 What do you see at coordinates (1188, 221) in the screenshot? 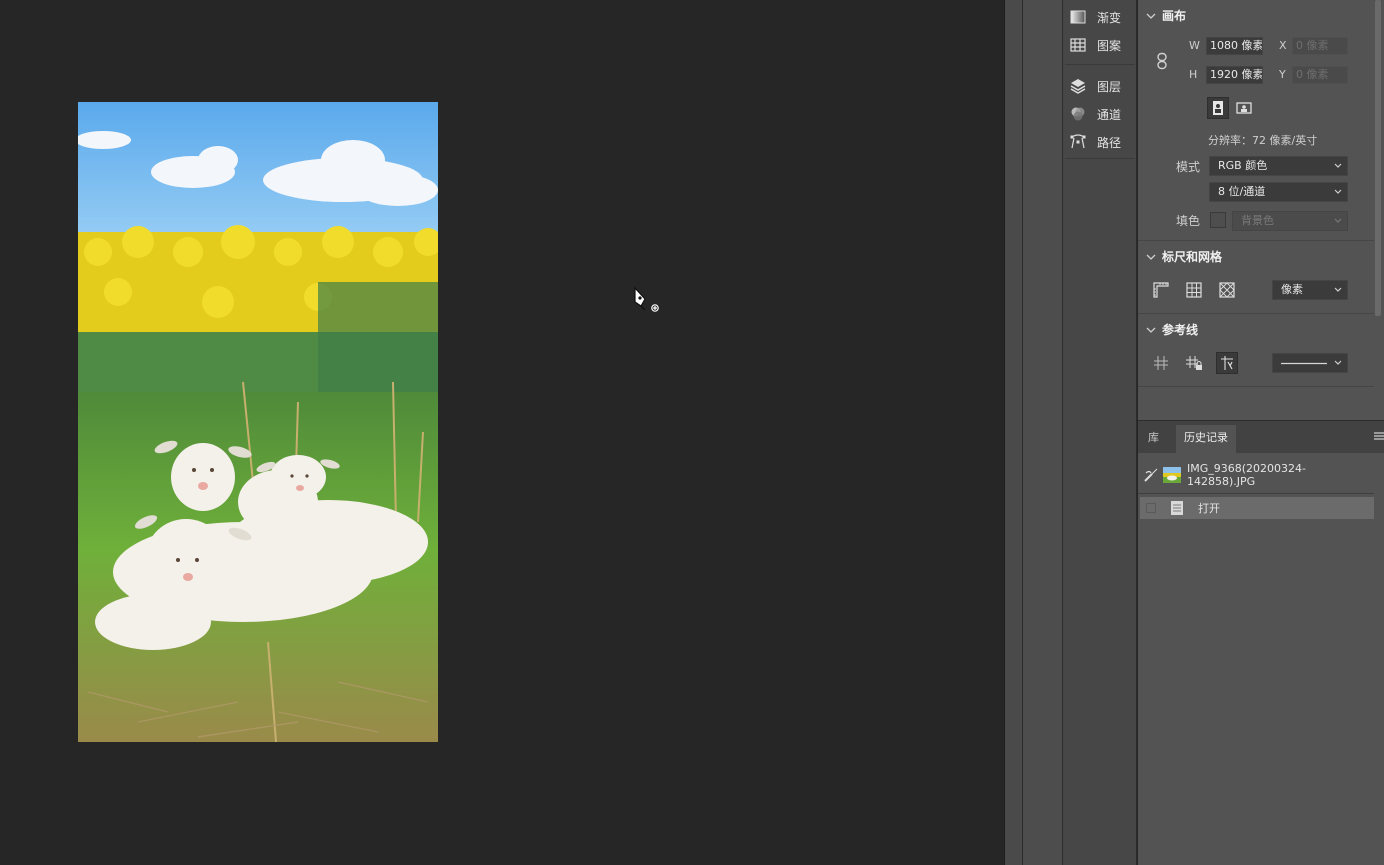
I see `fill-label: 填色` at bounding box center [1188, 221].